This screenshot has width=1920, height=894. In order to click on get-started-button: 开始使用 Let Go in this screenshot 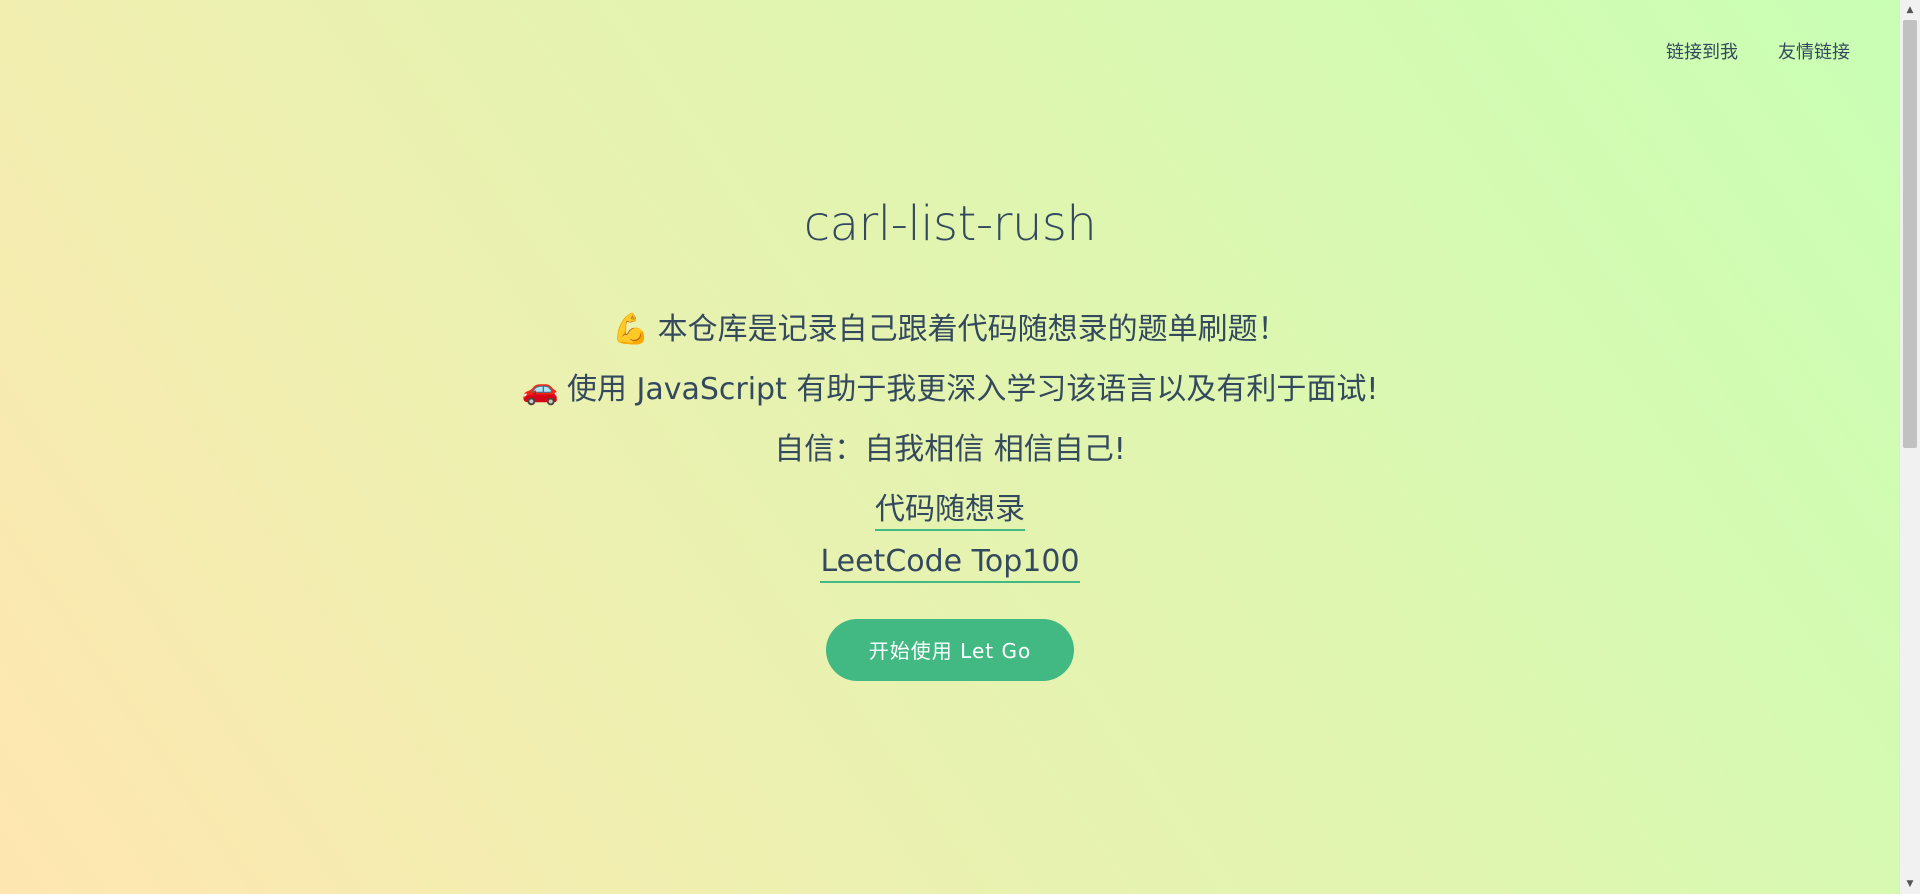, I will do `click(950, 650)`.